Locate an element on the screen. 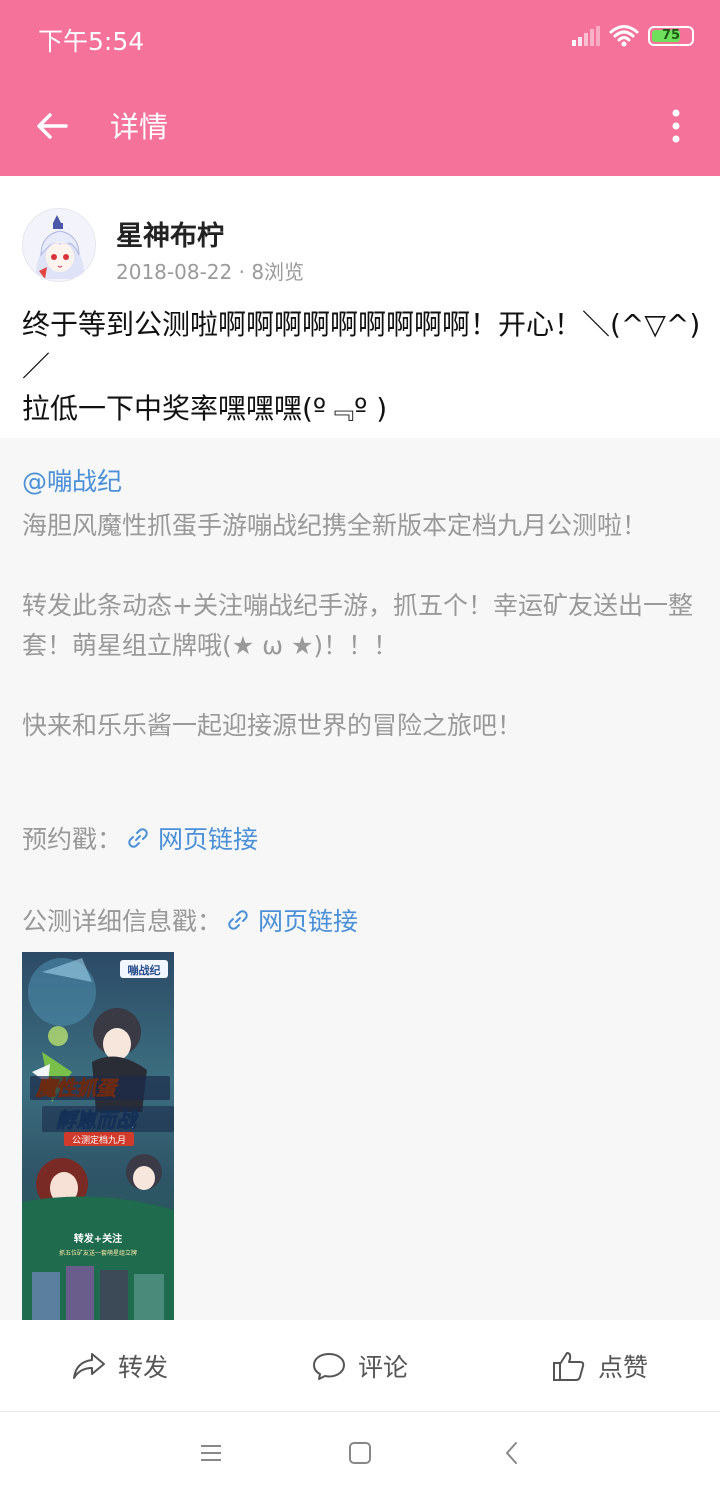 The width and height of the screenshot is (720, 1499). page-title: 详情 is located at coordinates (139, 127).